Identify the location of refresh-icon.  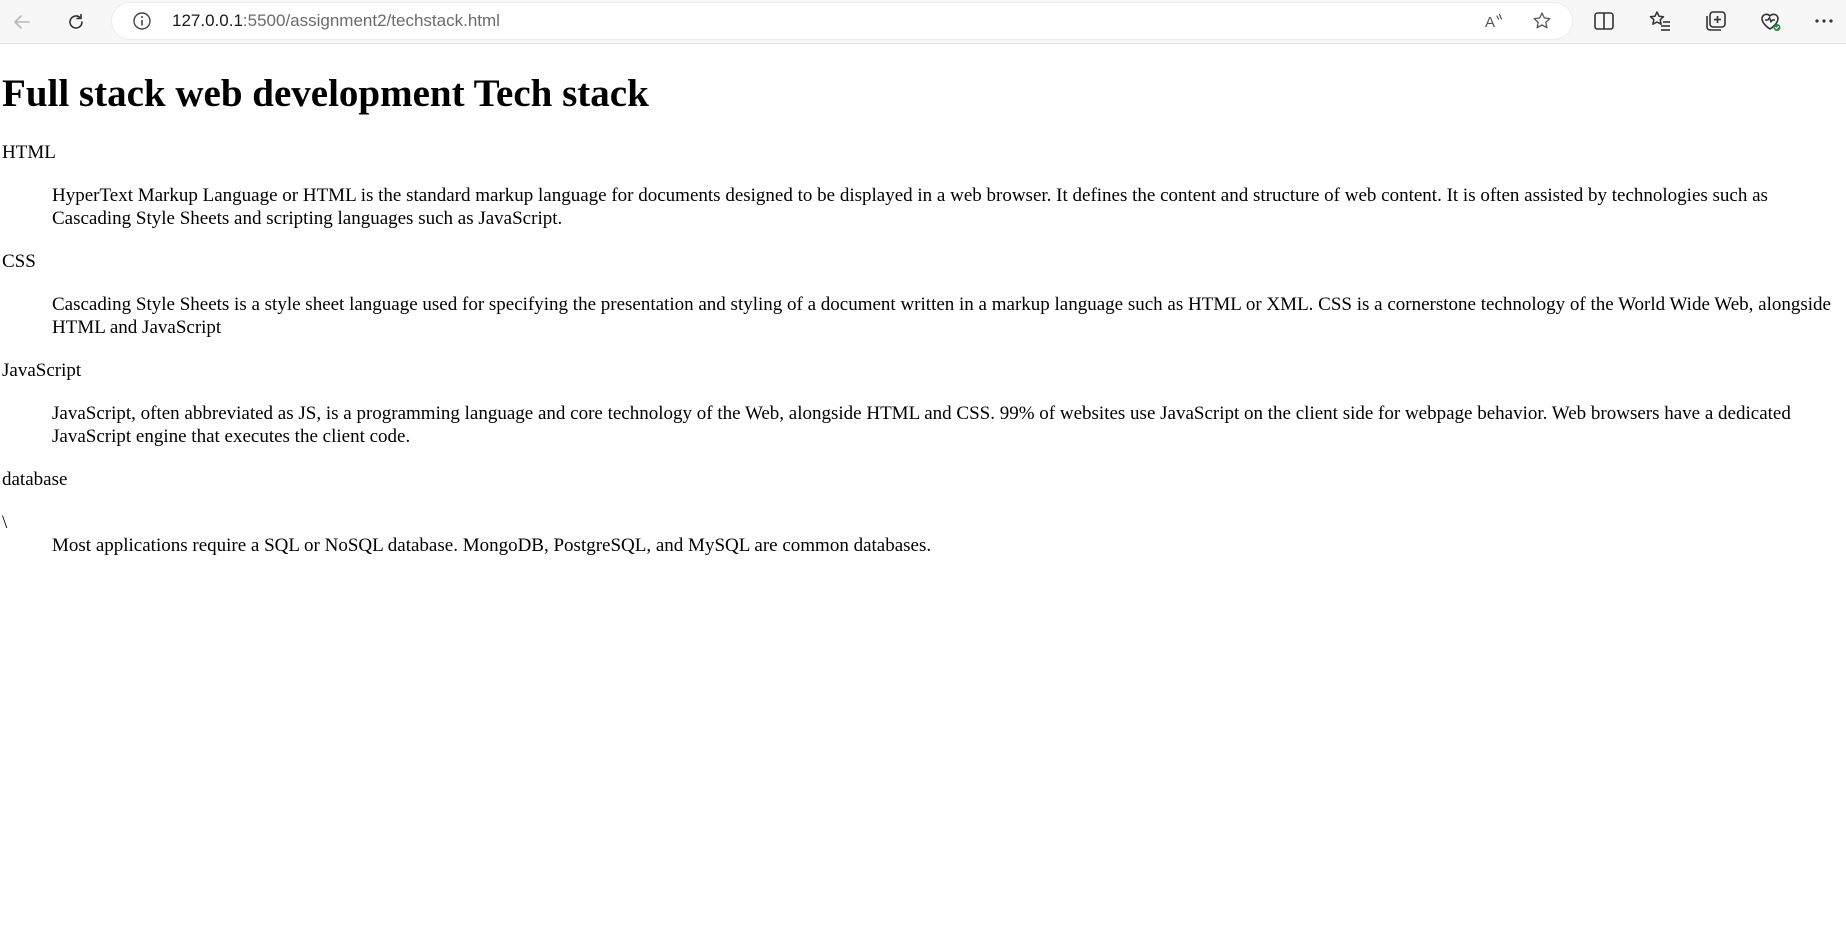
(76, 21).